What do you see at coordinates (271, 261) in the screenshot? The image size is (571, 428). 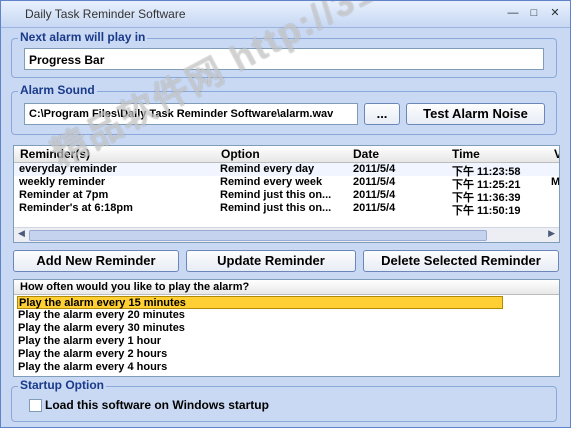 I see `update-reminder-button: Update Reminder` at bounding box center [271, 261].